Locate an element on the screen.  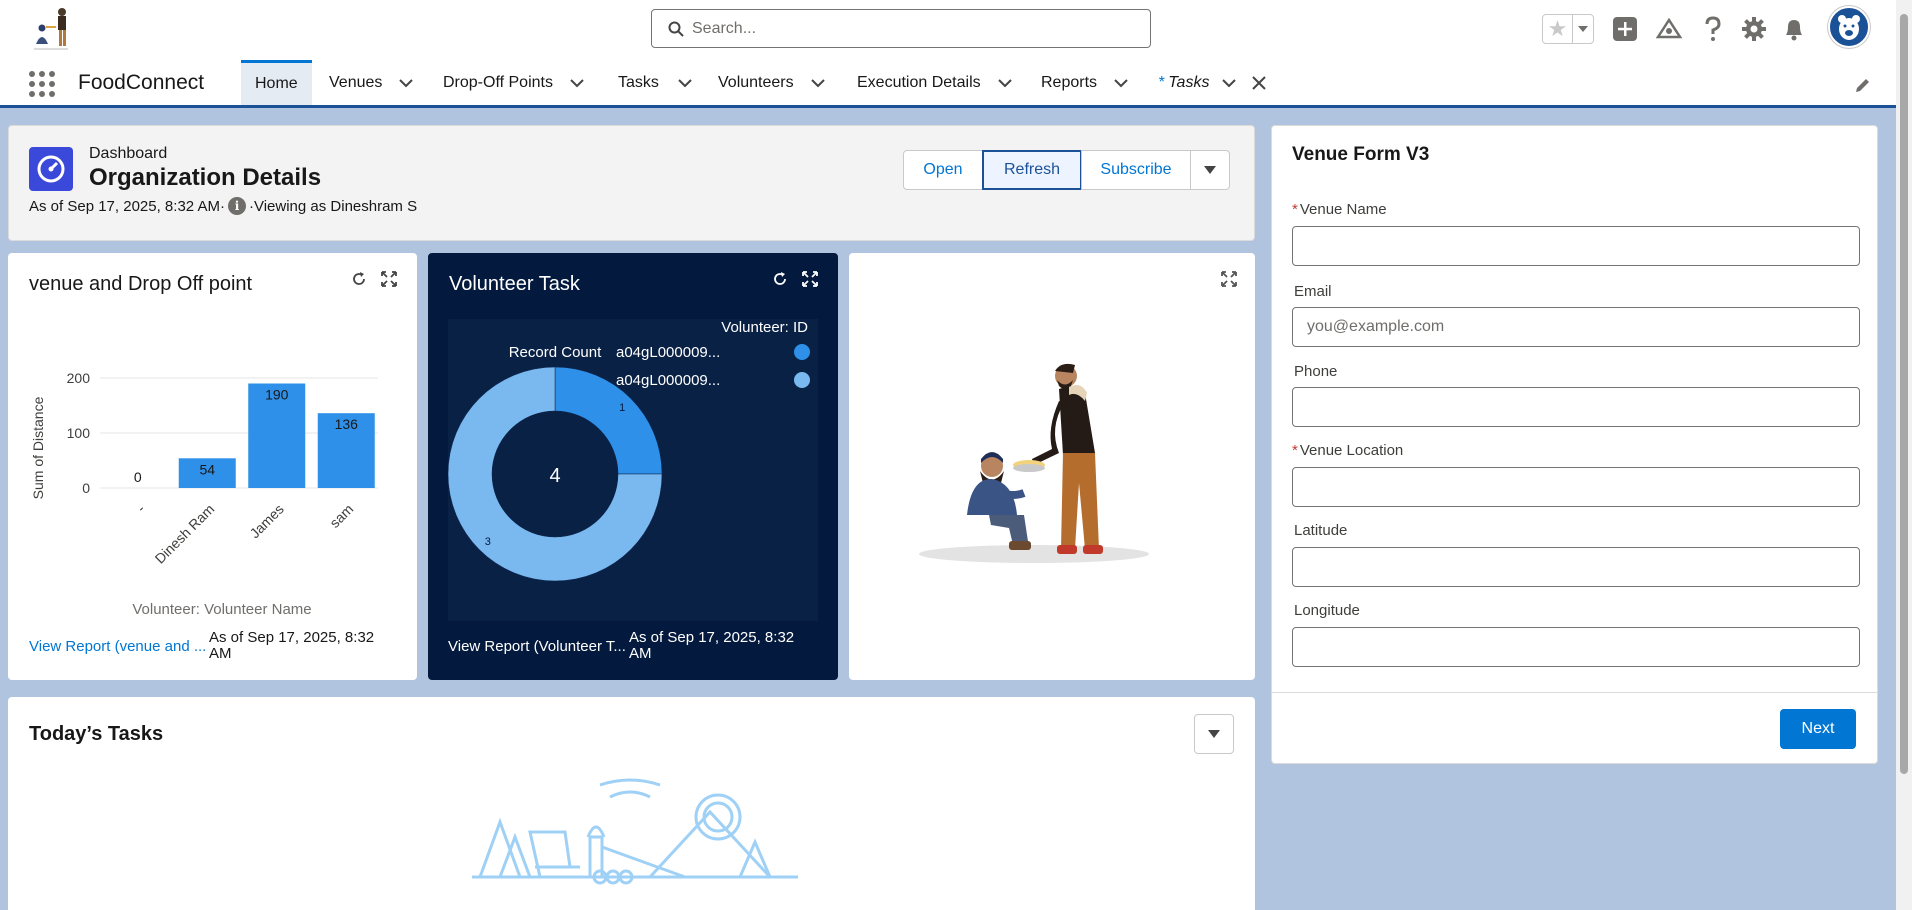
x-tick-label: sam is located at coordinates (341, 516).